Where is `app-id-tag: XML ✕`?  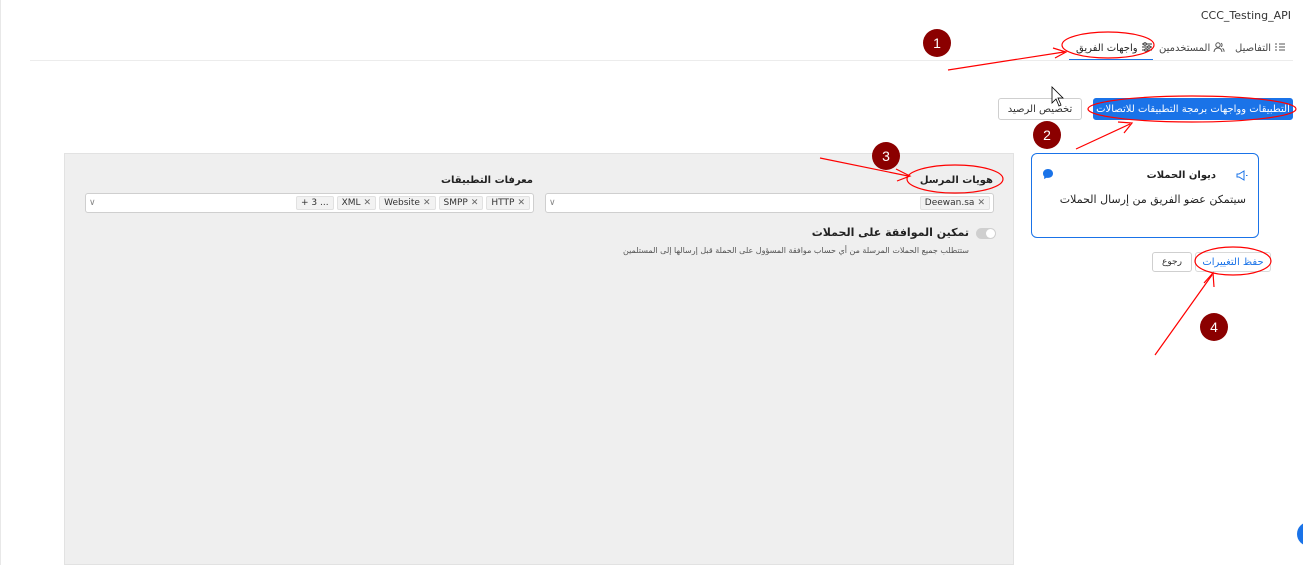 app-id-tag: XML ✕ is located at coordinates (356, 203).